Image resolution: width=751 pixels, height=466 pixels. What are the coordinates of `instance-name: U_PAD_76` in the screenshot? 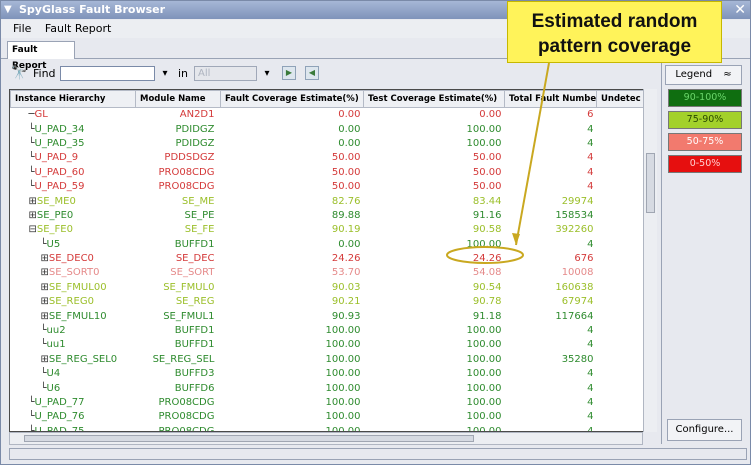 It's located at (59, 417).